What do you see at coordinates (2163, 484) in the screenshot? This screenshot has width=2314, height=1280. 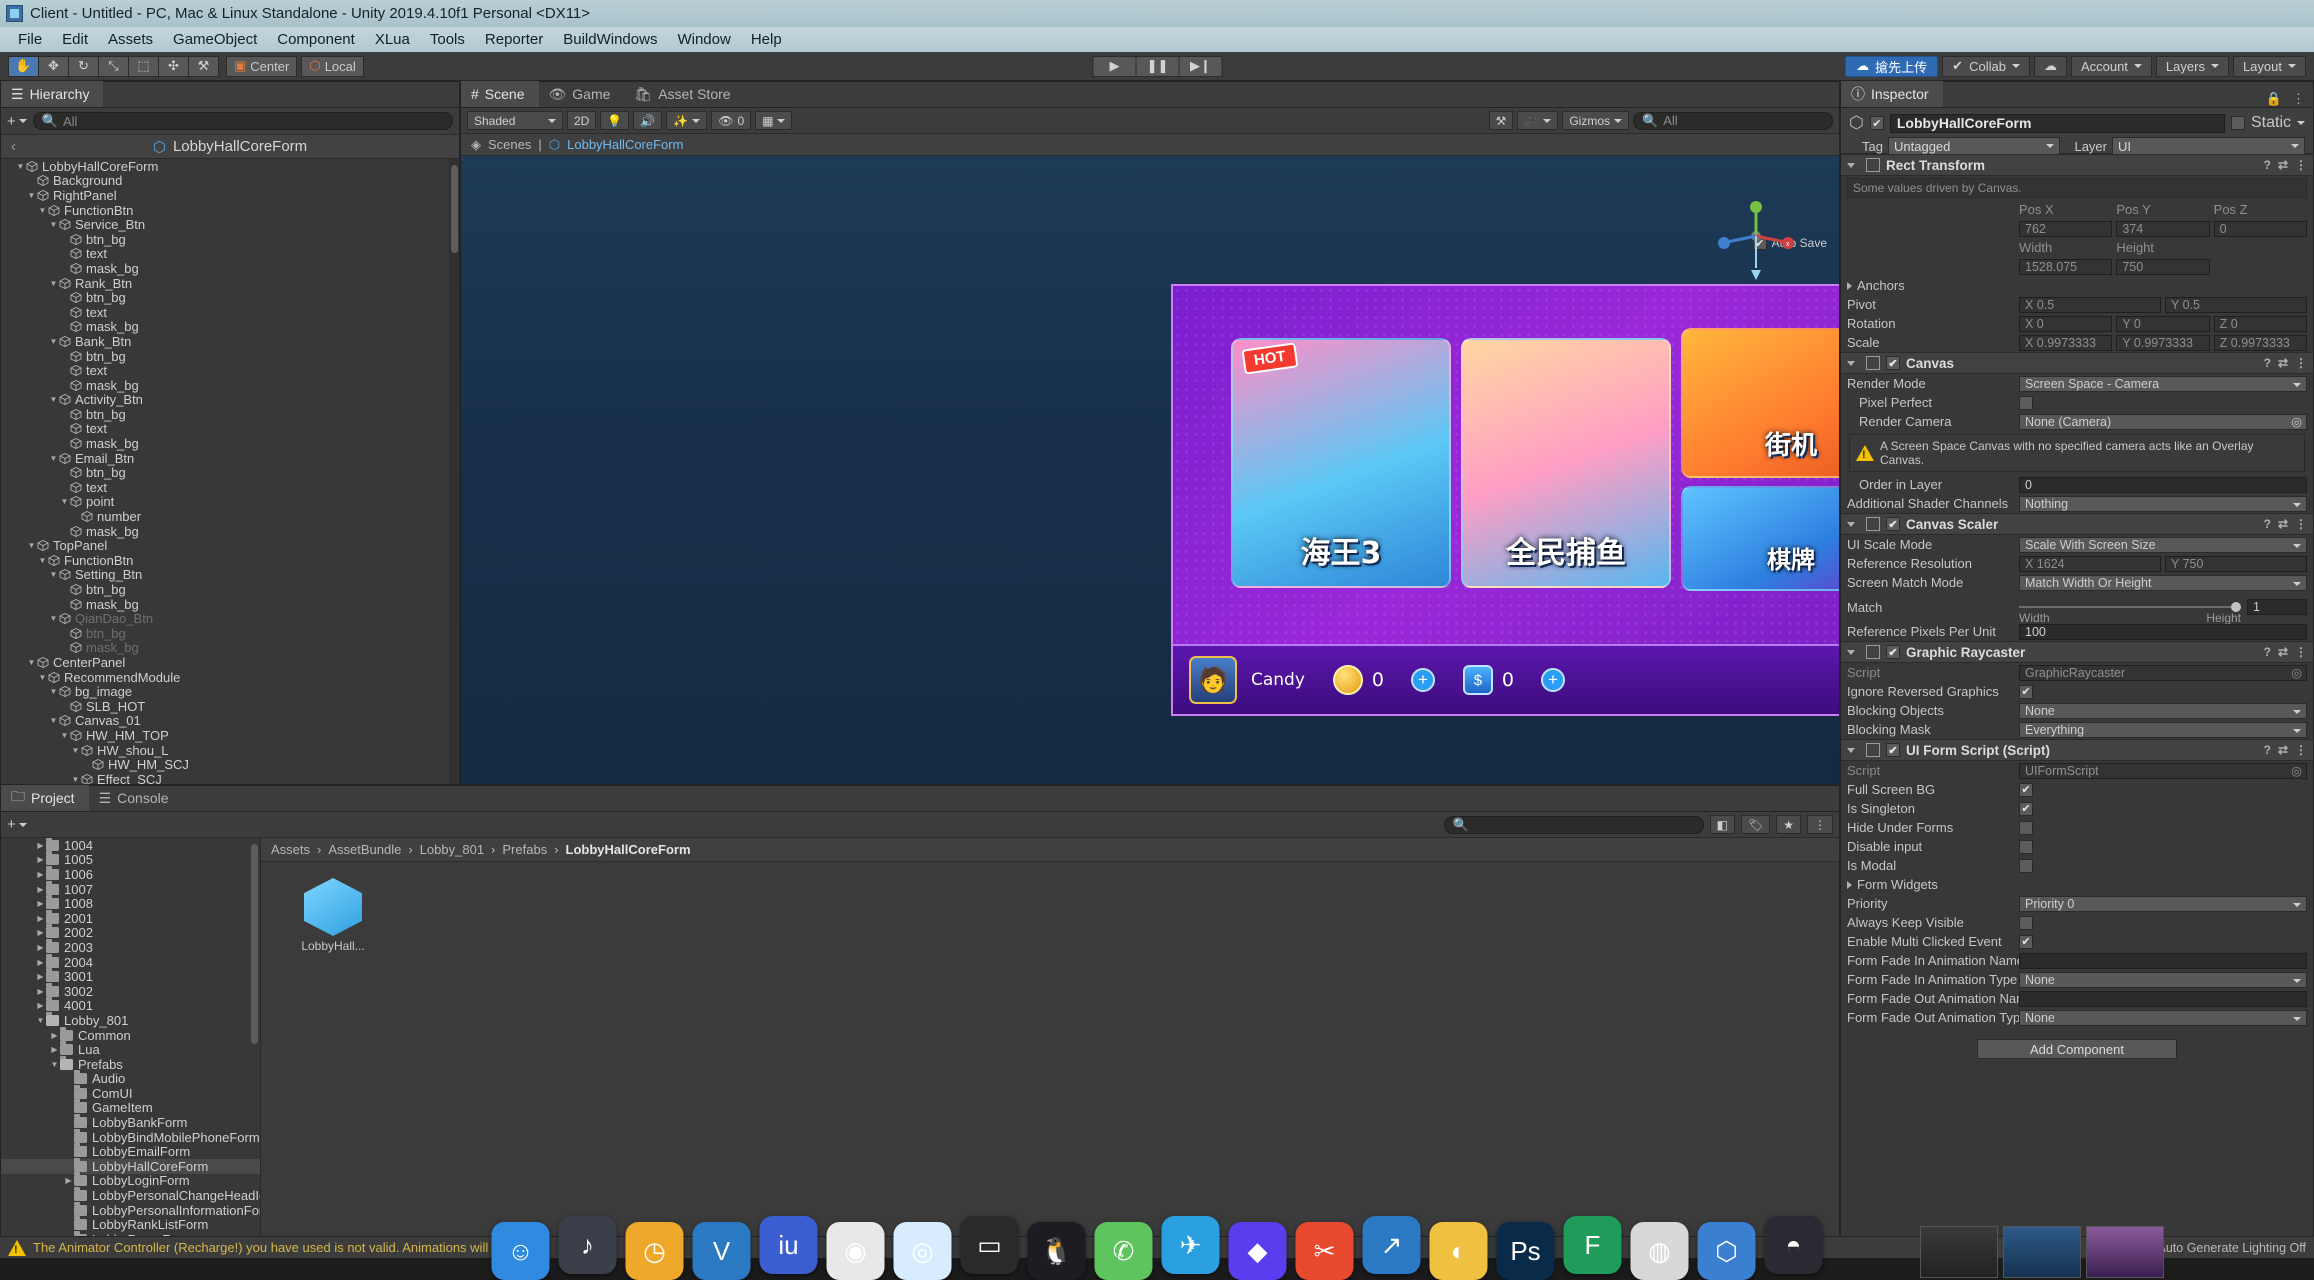 I see `text-field: 0` at bounding box center [2163, 484].